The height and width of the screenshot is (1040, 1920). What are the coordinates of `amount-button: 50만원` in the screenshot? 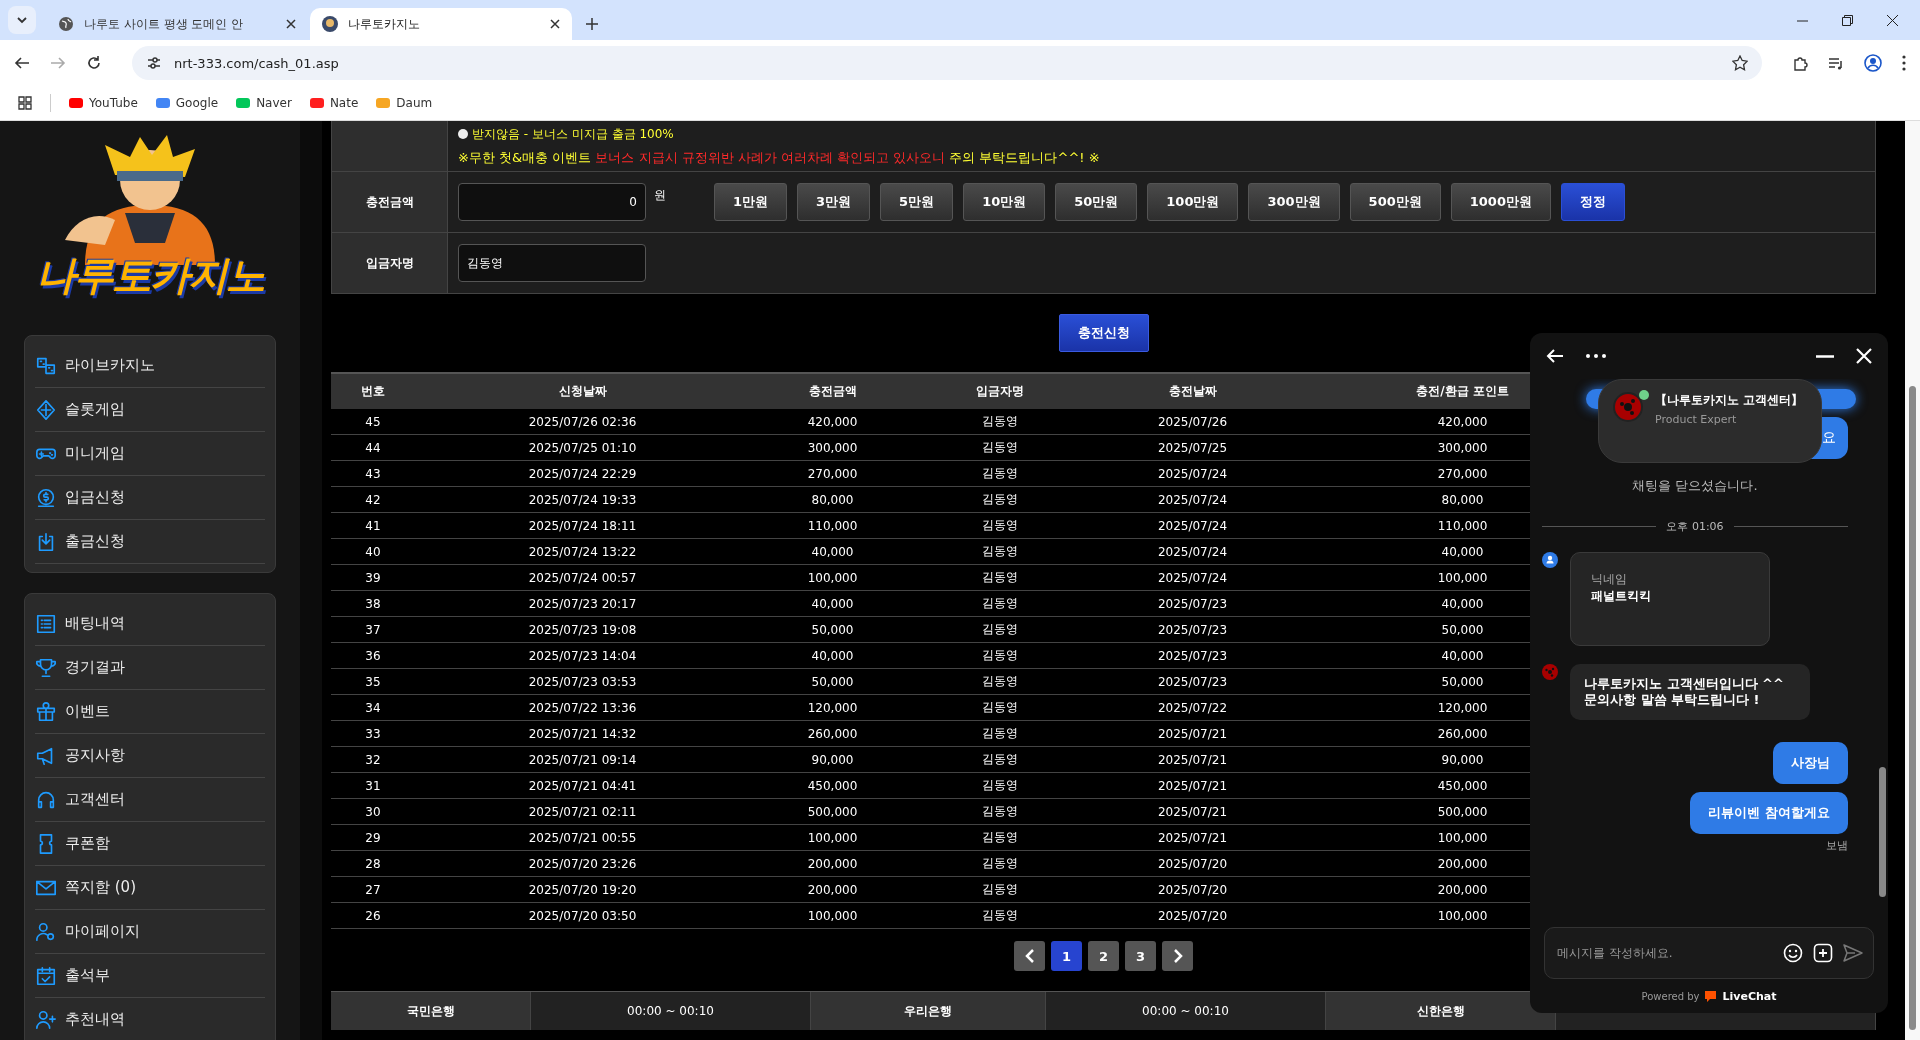 It's located at (1096, 202).